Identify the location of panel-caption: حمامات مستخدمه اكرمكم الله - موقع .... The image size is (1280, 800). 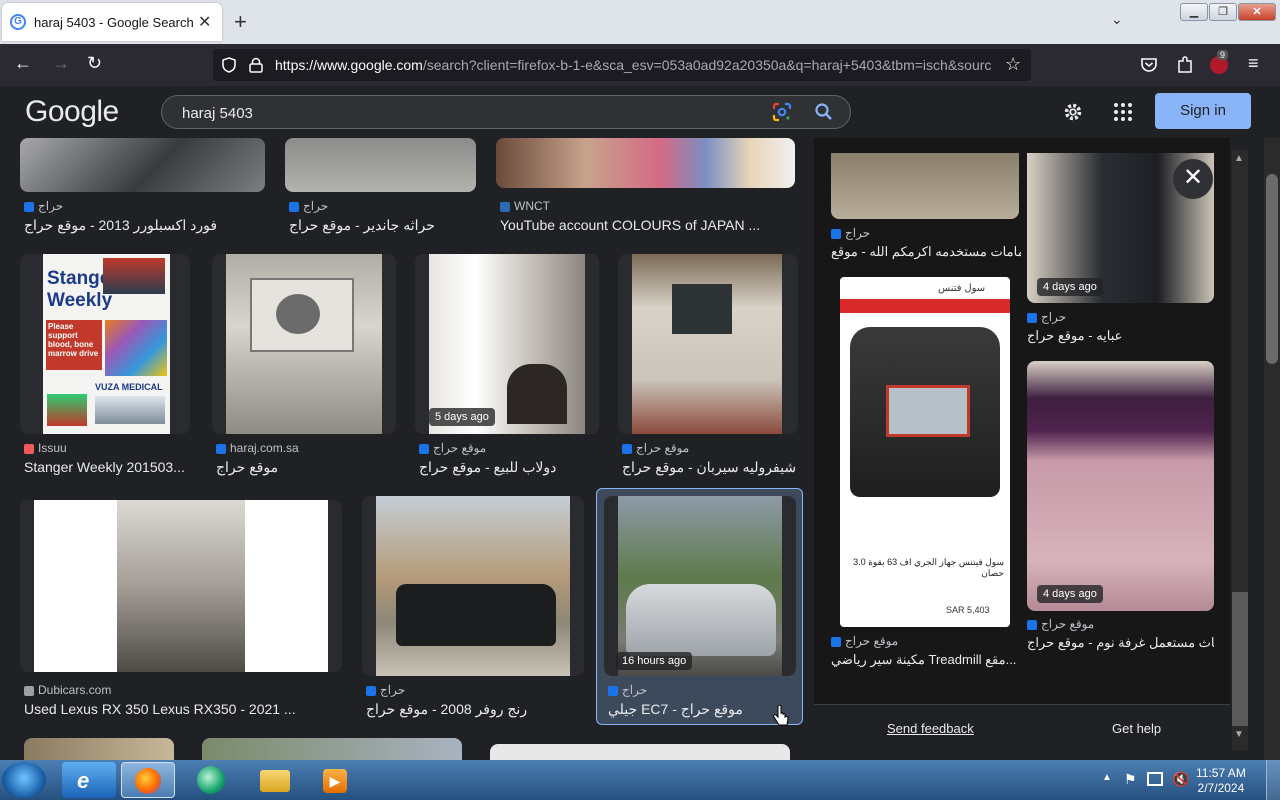
(926, 252).